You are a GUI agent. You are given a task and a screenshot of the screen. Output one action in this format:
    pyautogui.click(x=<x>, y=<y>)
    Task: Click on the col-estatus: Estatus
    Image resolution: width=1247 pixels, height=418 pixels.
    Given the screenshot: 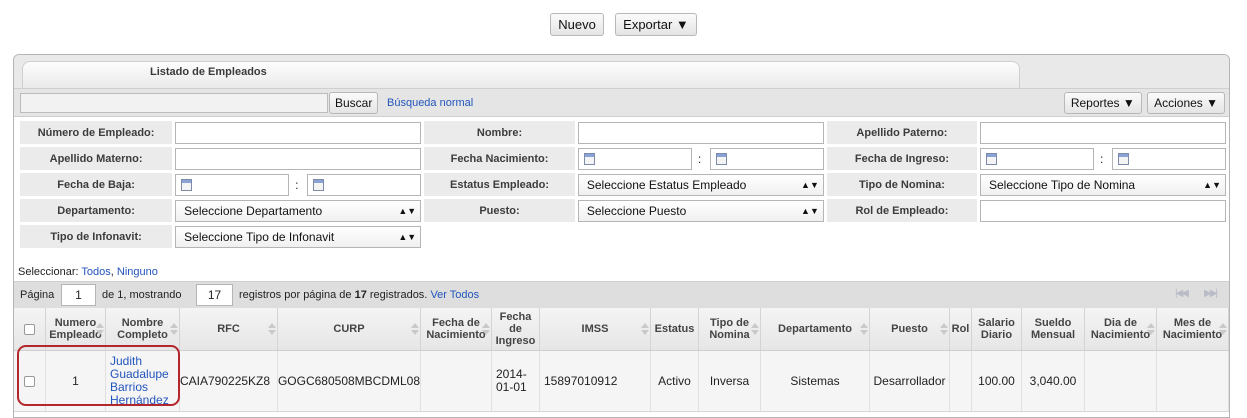 What is the action you would take?
    pyautogui.click(x=675, y=329)
    